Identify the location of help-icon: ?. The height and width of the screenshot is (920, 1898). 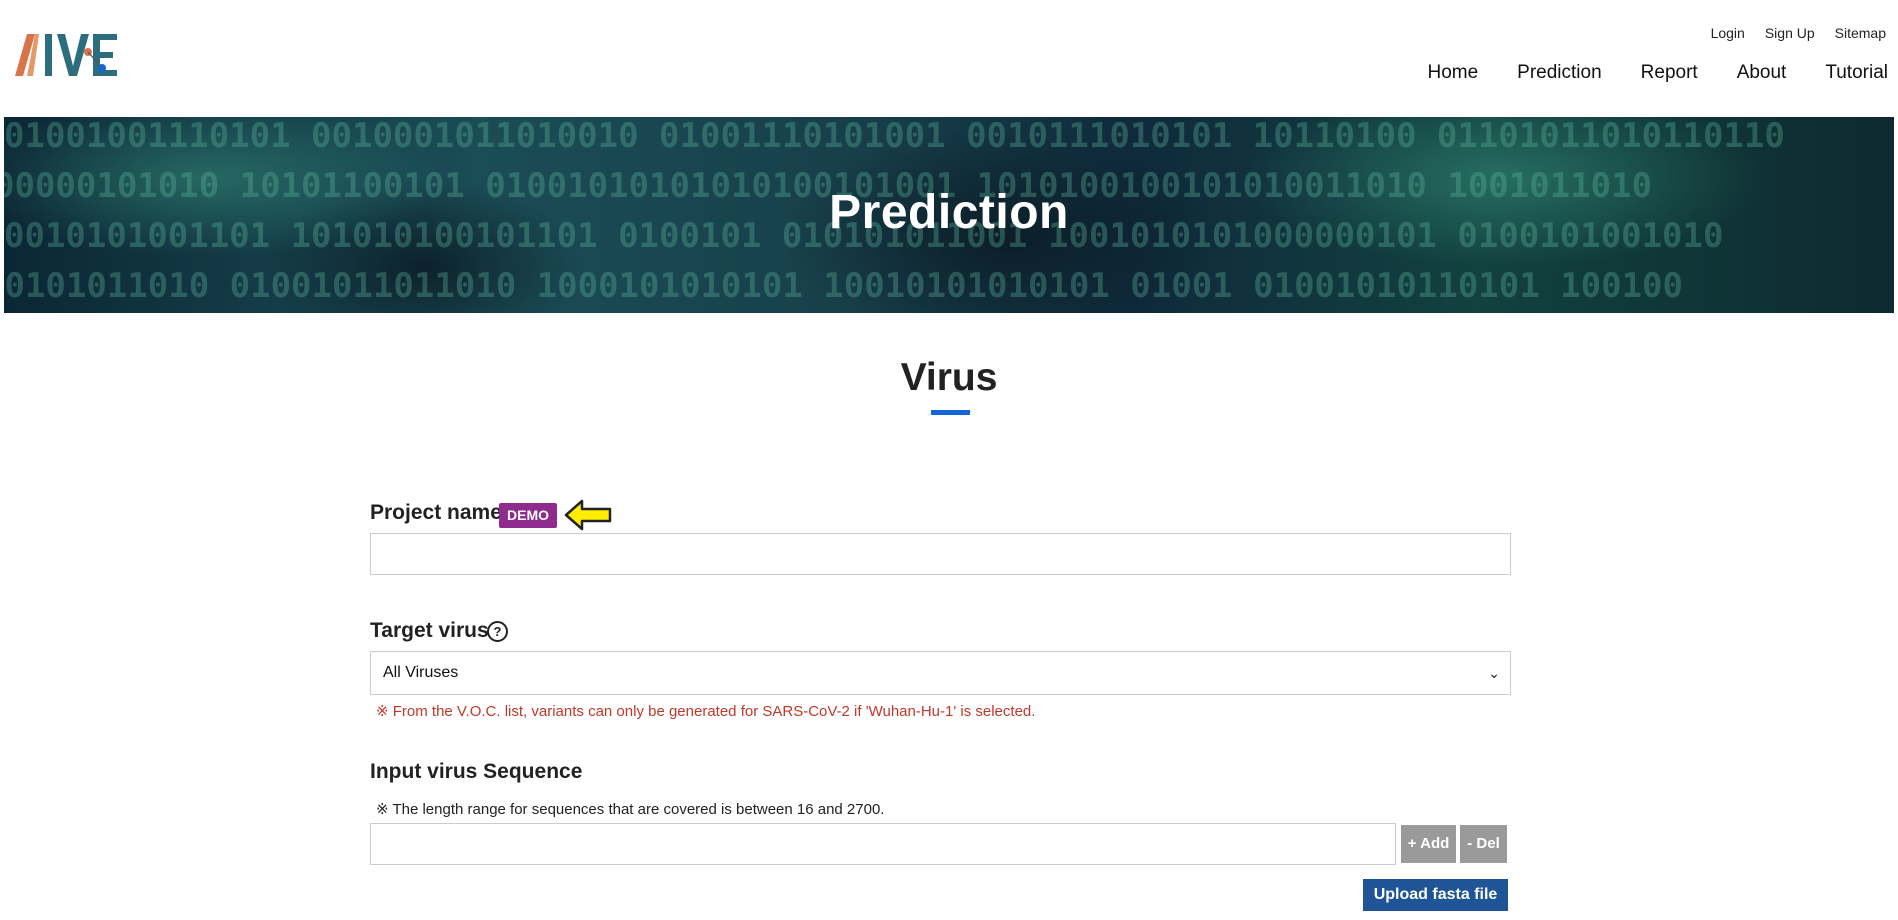
(497, 631).